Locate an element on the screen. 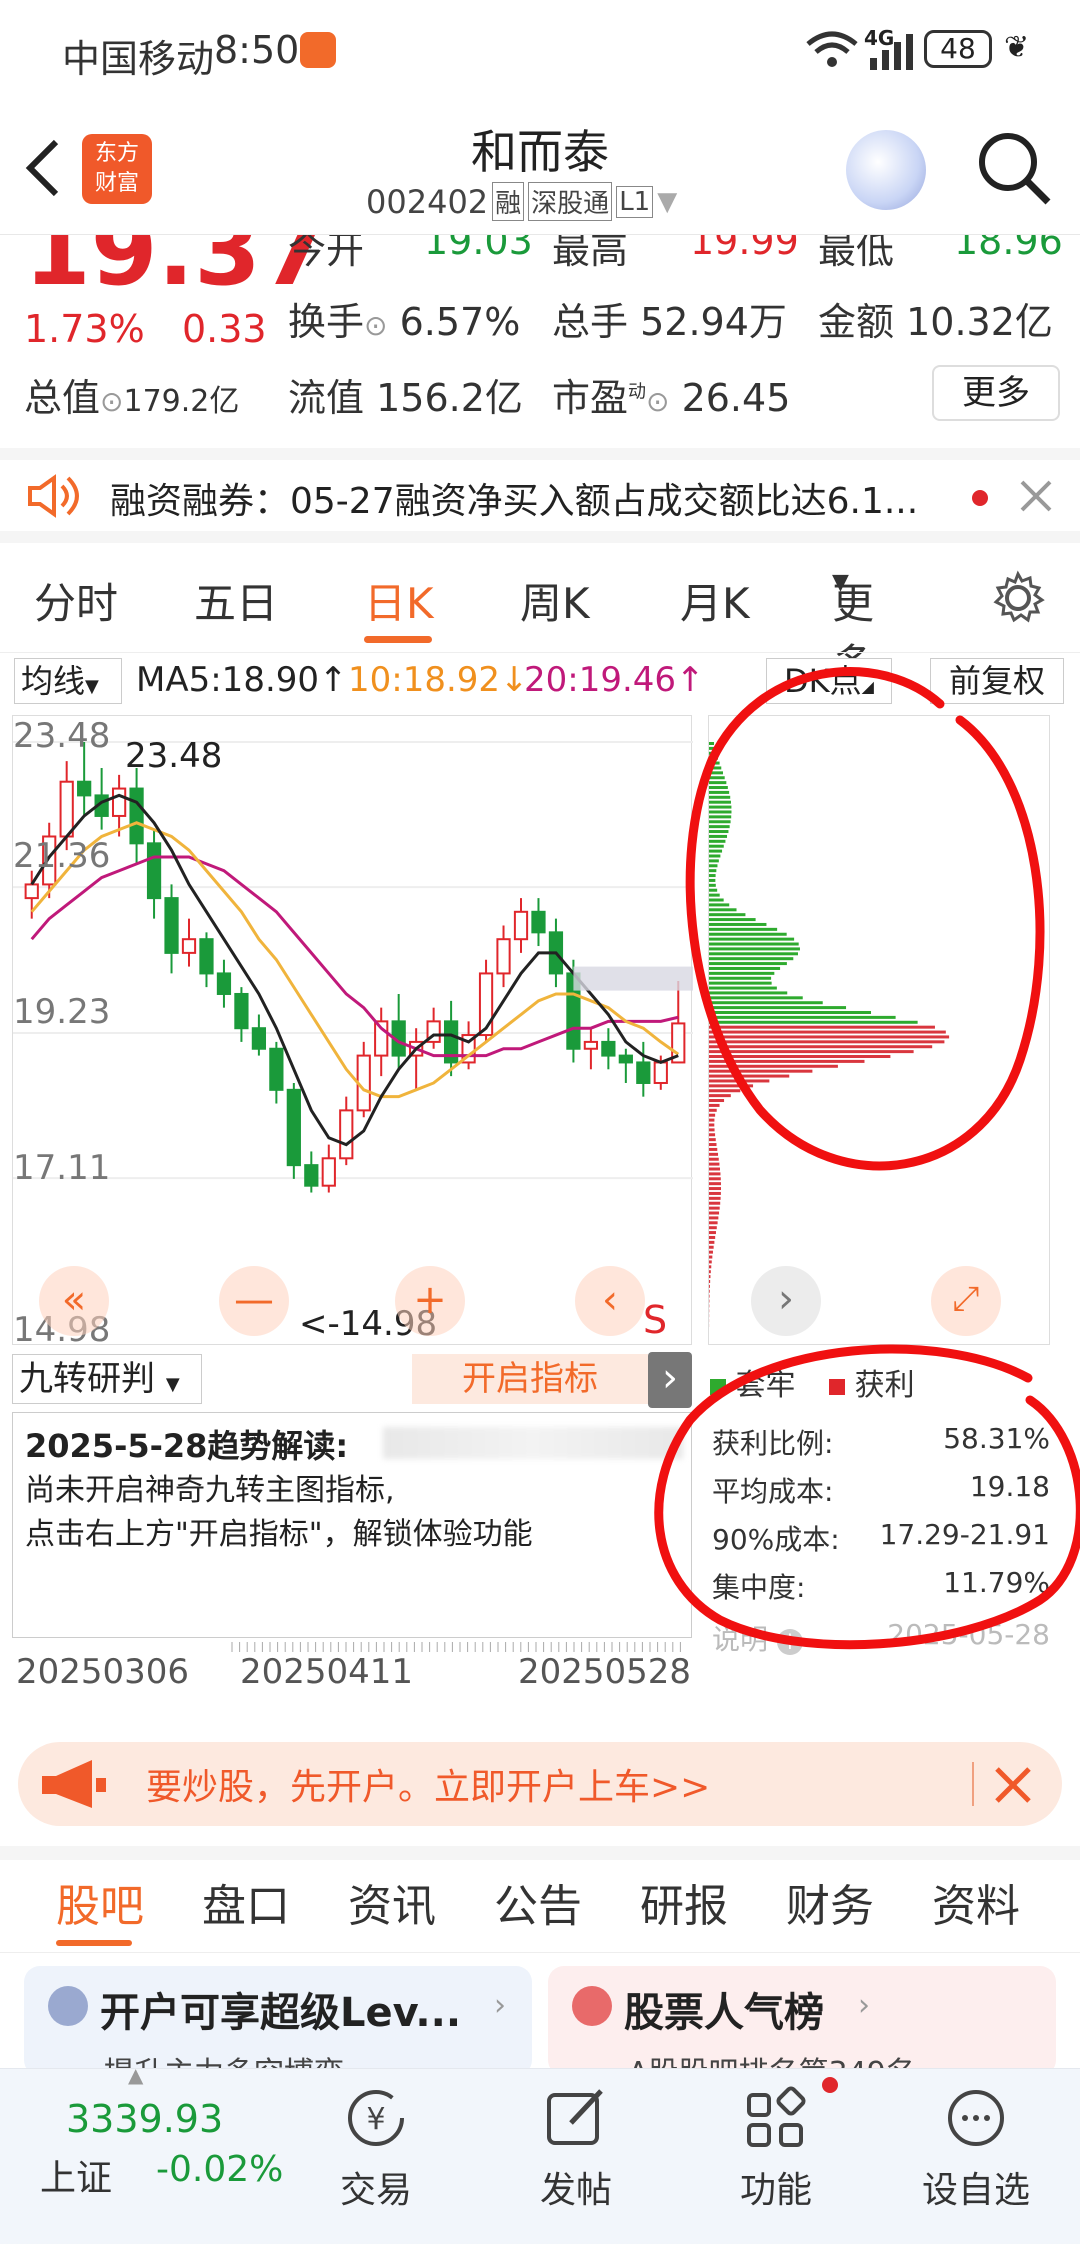 This screenshot has width=1080, height=2244. back-icon is located at coordinates (42, 168).